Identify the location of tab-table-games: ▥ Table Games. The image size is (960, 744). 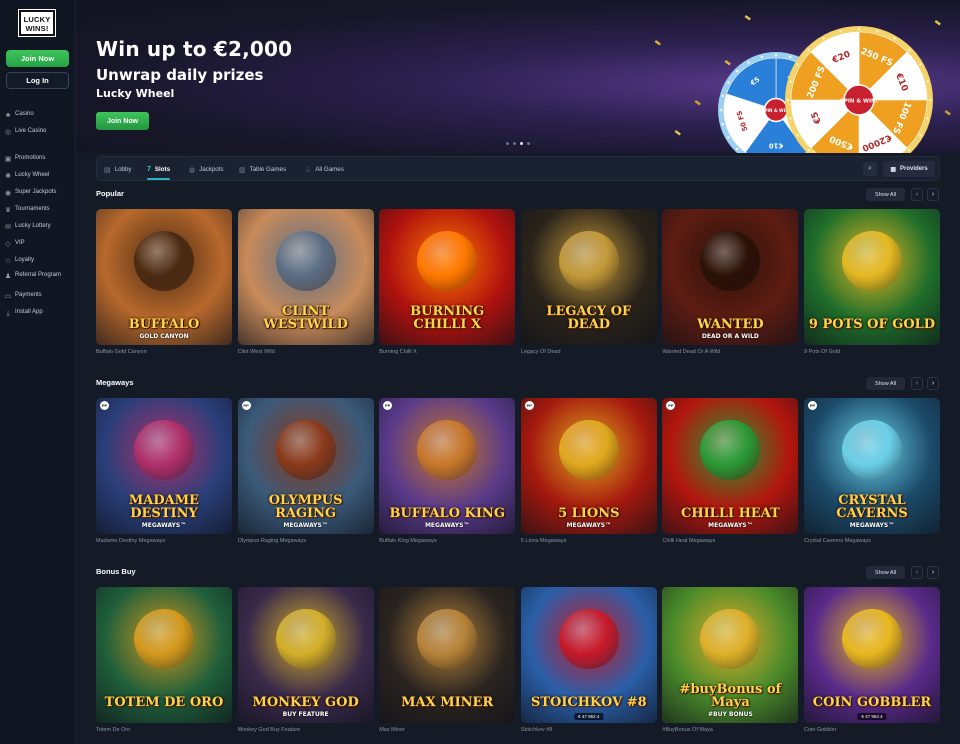
(262, 169).